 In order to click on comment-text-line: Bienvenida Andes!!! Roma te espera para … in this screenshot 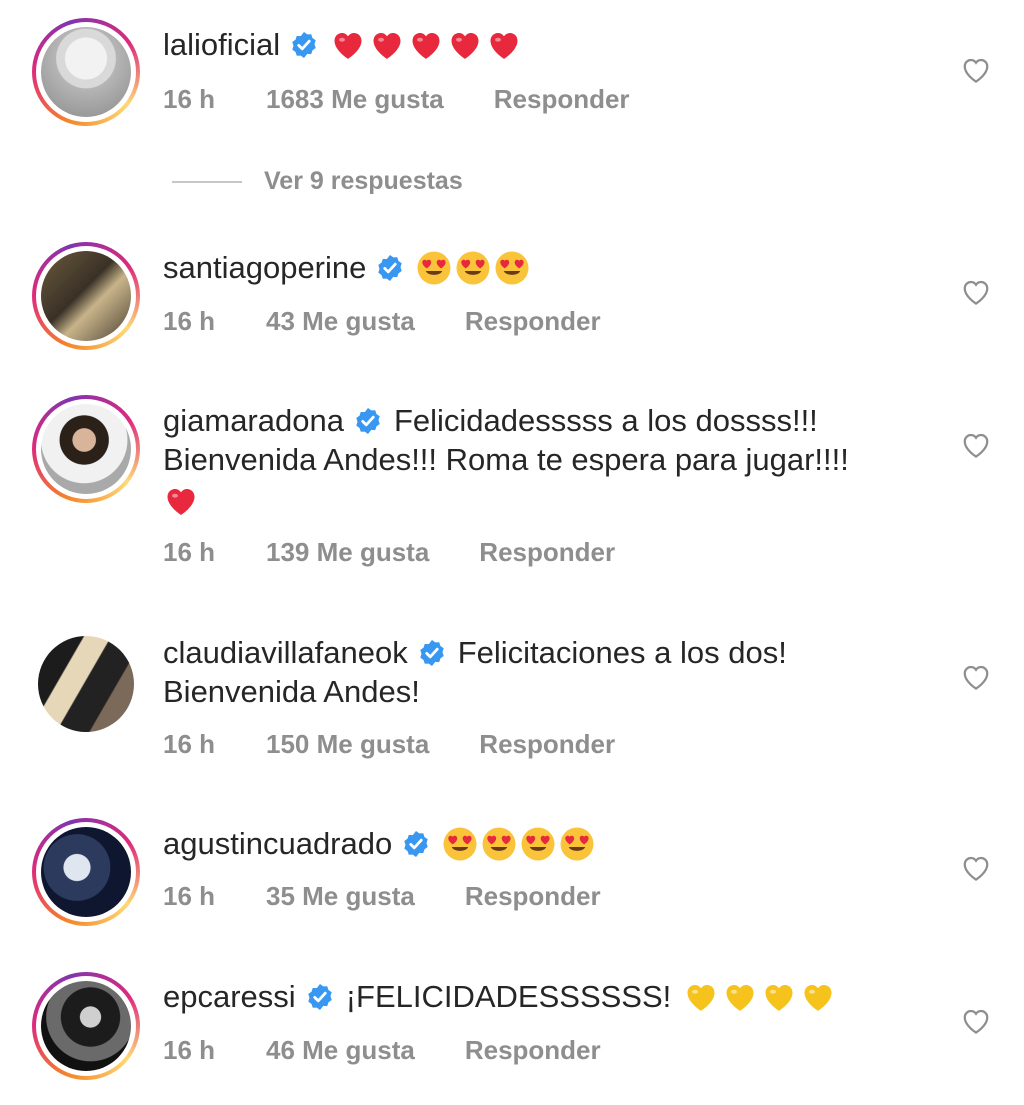, I will do `click(506, 459)`.